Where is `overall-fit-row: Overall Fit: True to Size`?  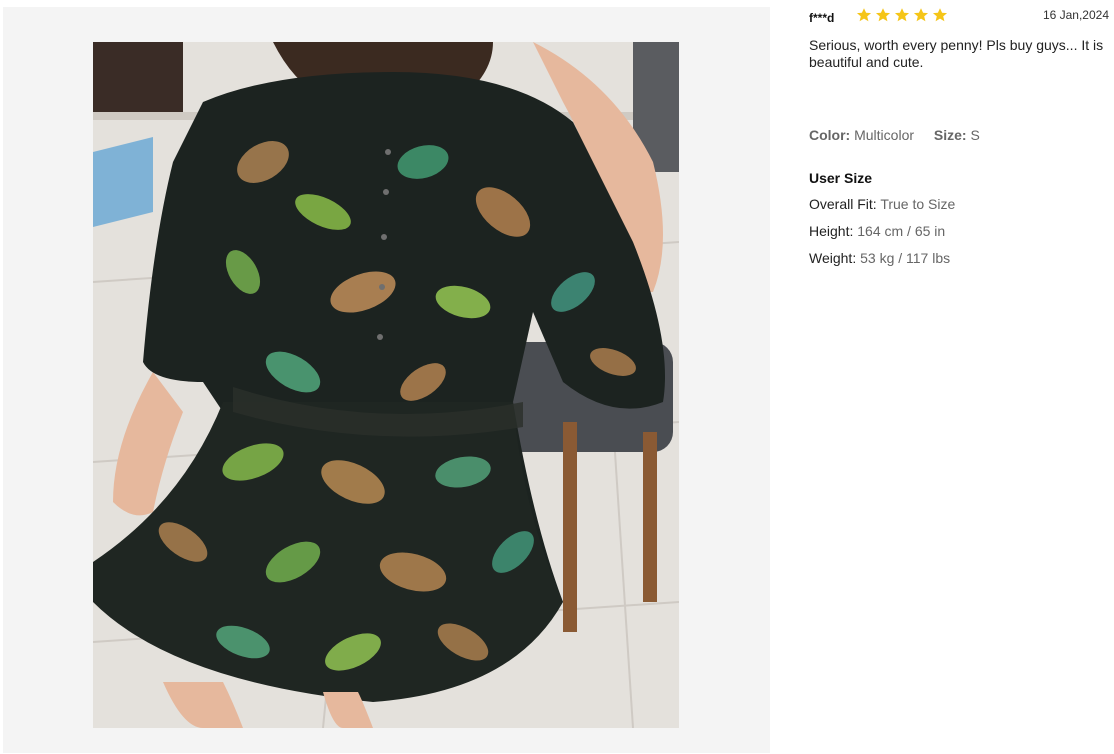 overall-fit-row: Overall Fit: True to Size is located at coordinates (882, 209).